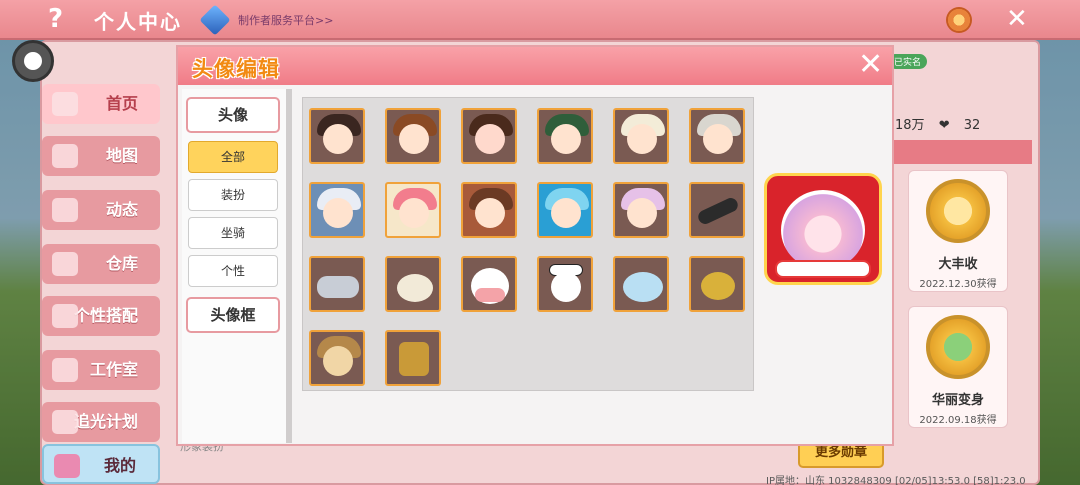 The image size is (1080, 485). Describe the element at coordinates (233, 271) in the screenshot. I see `subtab-personality: 个性` at that location.